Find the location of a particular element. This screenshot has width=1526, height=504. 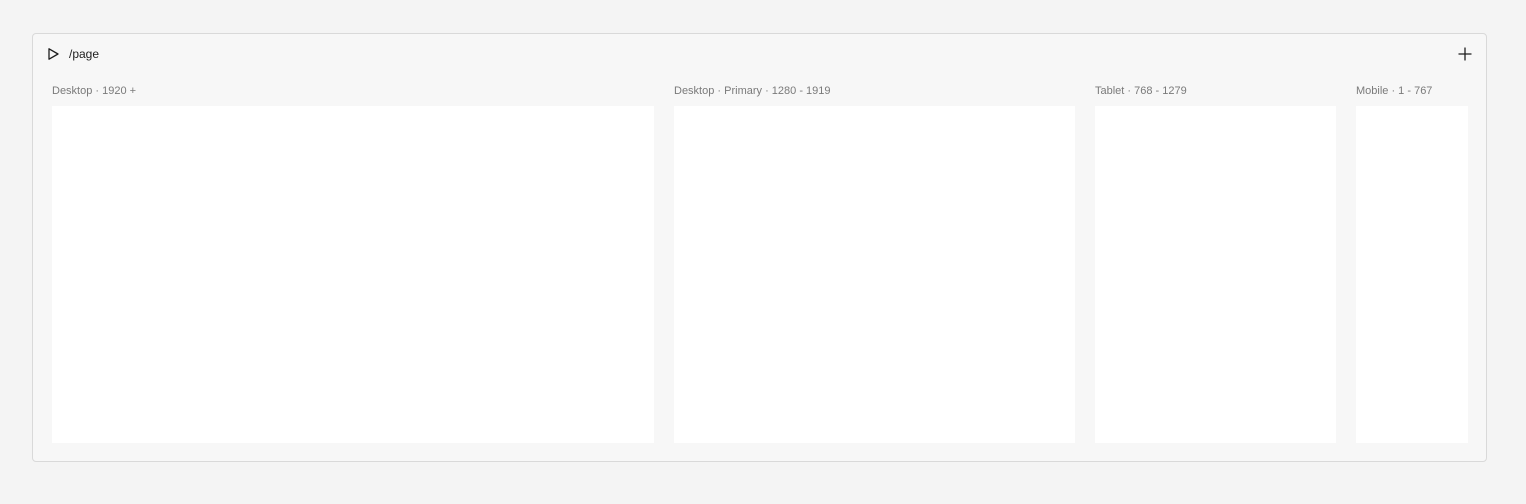

panel-header: /page is located at coordinates (759, 54).